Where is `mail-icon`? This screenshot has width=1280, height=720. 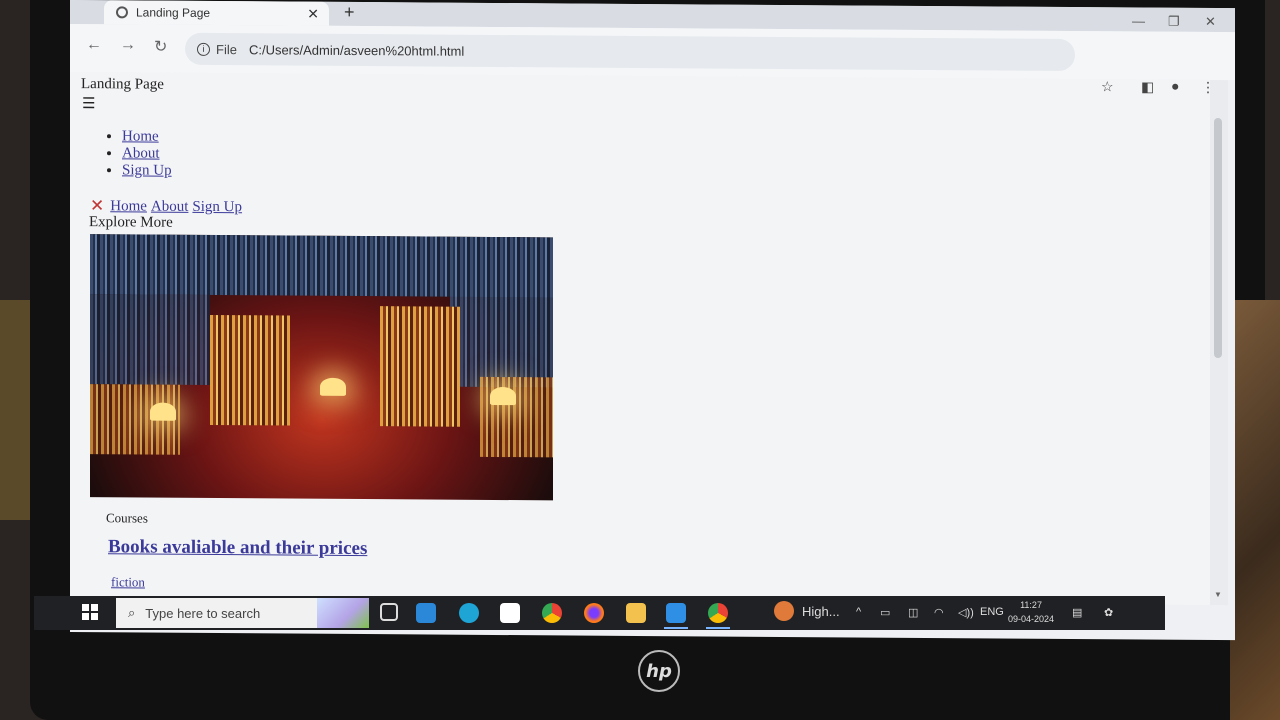
mail-icon is located at coordinates (426, 613).